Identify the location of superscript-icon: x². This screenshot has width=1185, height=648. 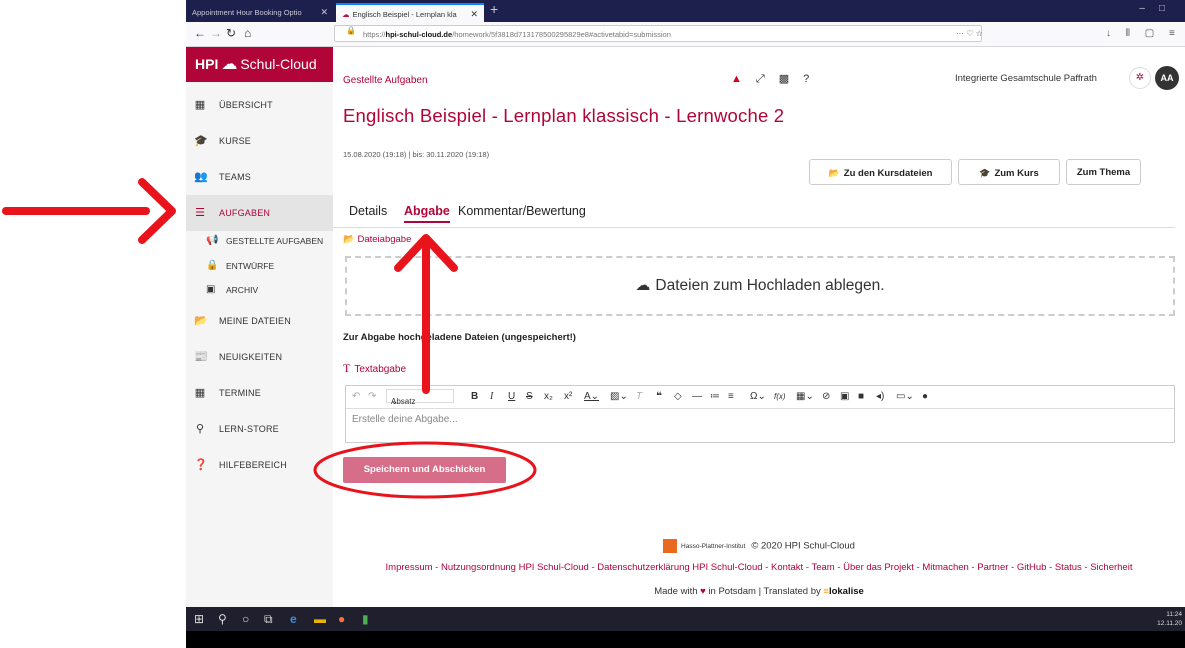
(568, 396).